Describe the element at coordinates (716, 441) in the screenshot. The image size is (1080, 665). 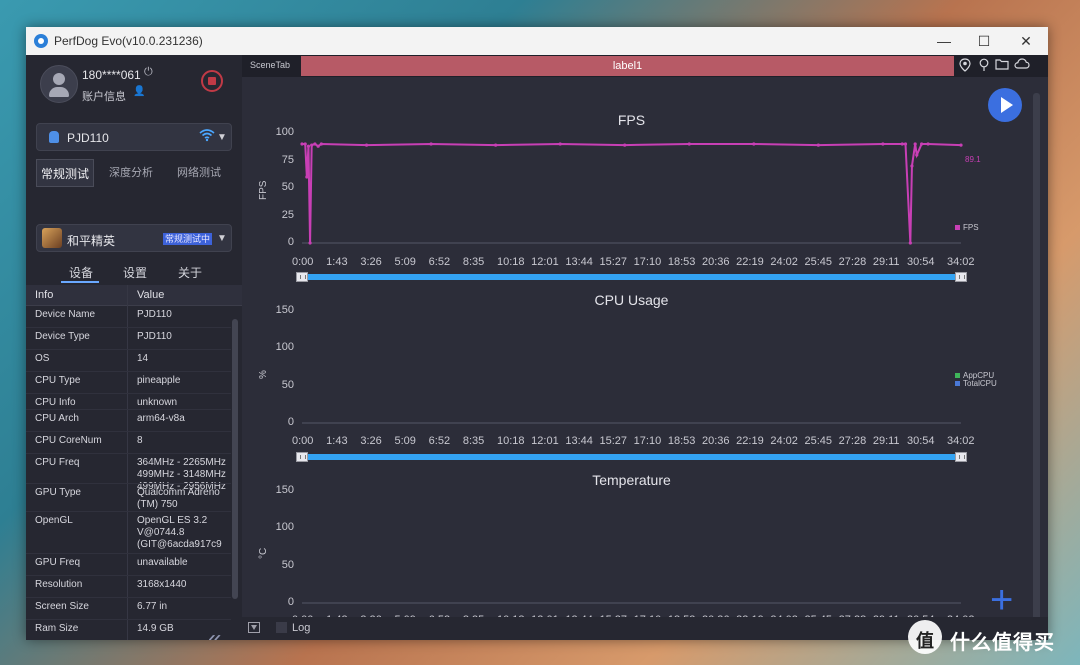
I see `x-tick-label: 20:36` at that location.